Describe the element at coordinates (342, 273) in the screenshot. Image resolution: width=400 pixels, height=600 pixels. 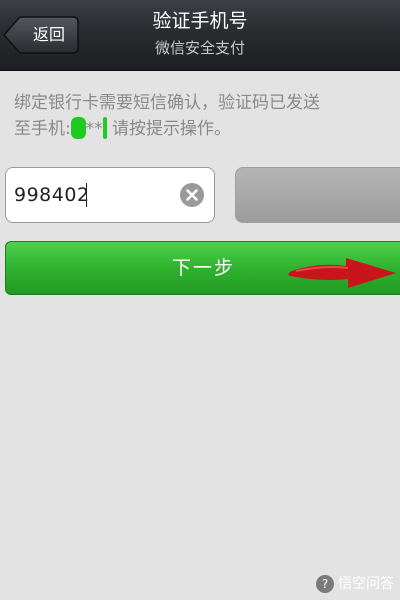
I see `arrow-annotation-icon` at that location.